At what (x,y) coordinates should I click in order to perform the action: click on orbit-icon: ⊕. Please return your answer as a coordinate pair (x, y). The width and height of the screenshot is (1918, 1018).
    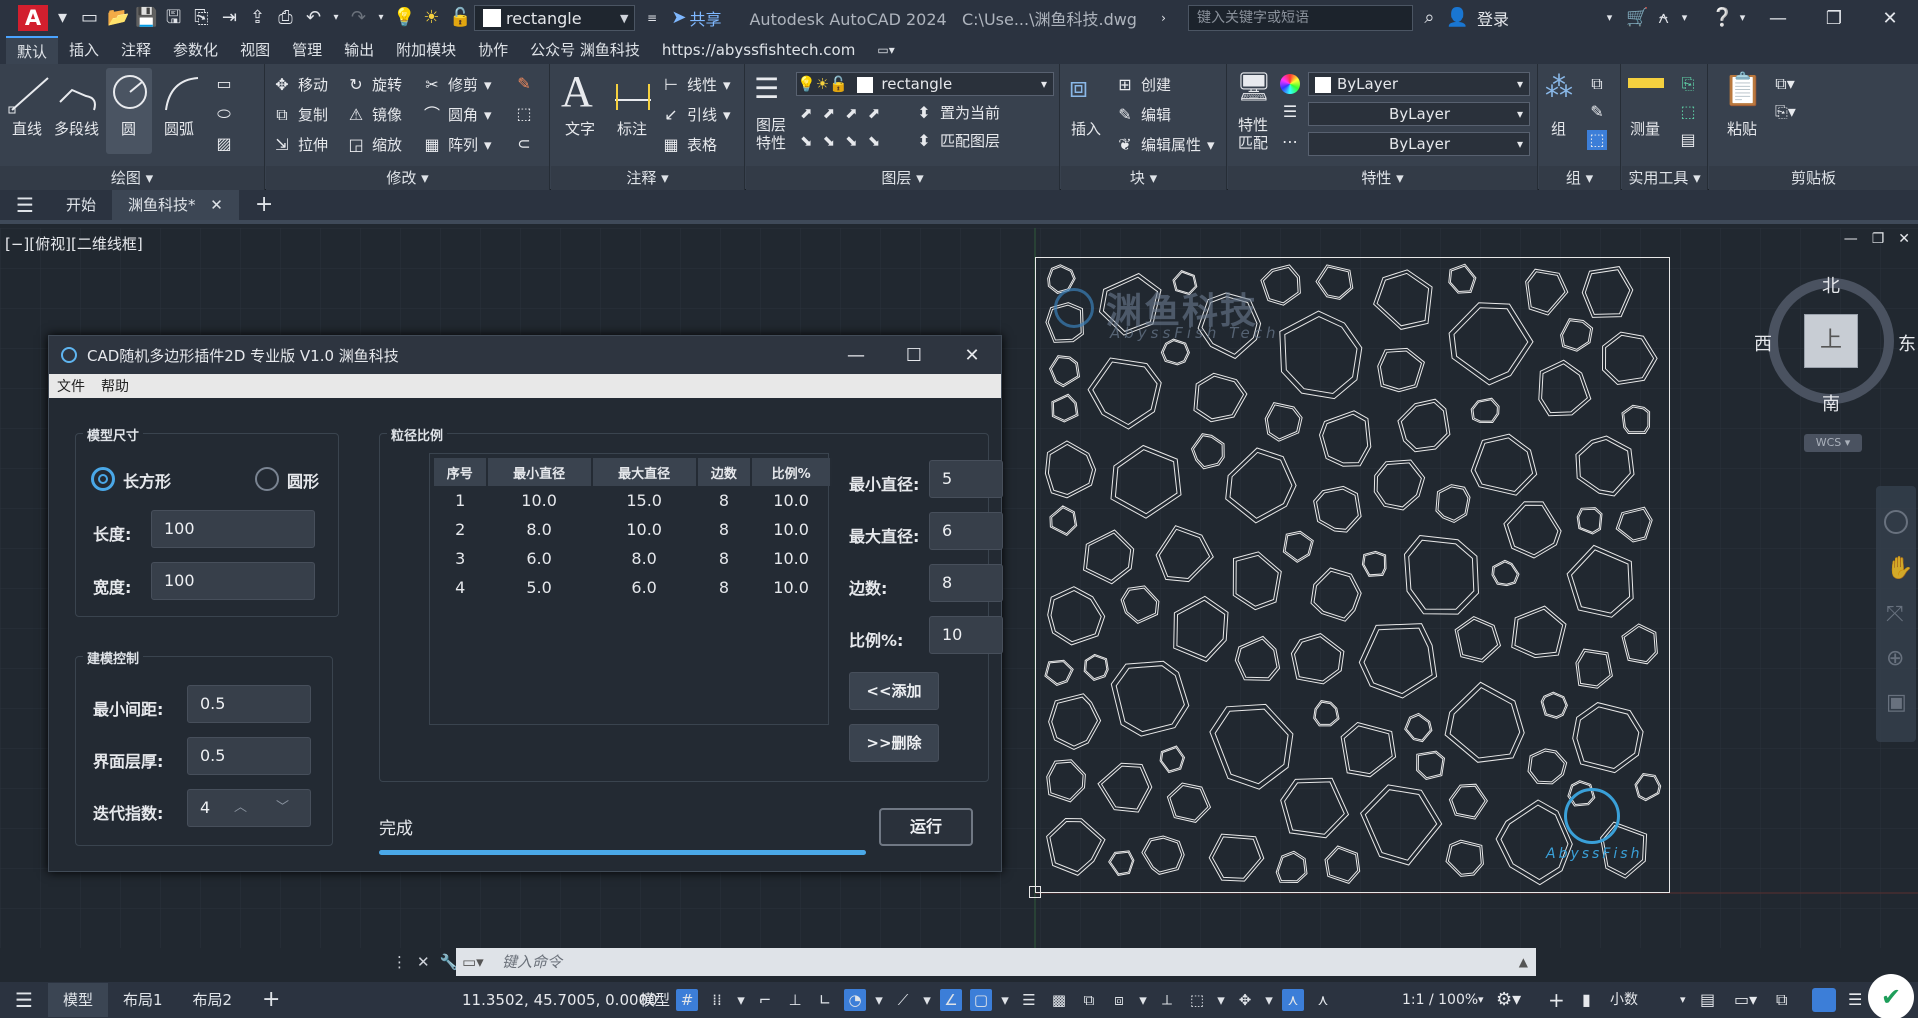
    Looking at the image, I should click on (1895, 658).